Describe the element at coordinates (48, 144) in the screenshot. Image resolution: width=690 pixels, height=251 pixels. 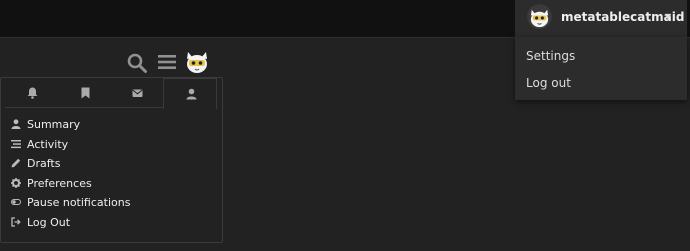
I see `menu-item-label: Activity` at that location.